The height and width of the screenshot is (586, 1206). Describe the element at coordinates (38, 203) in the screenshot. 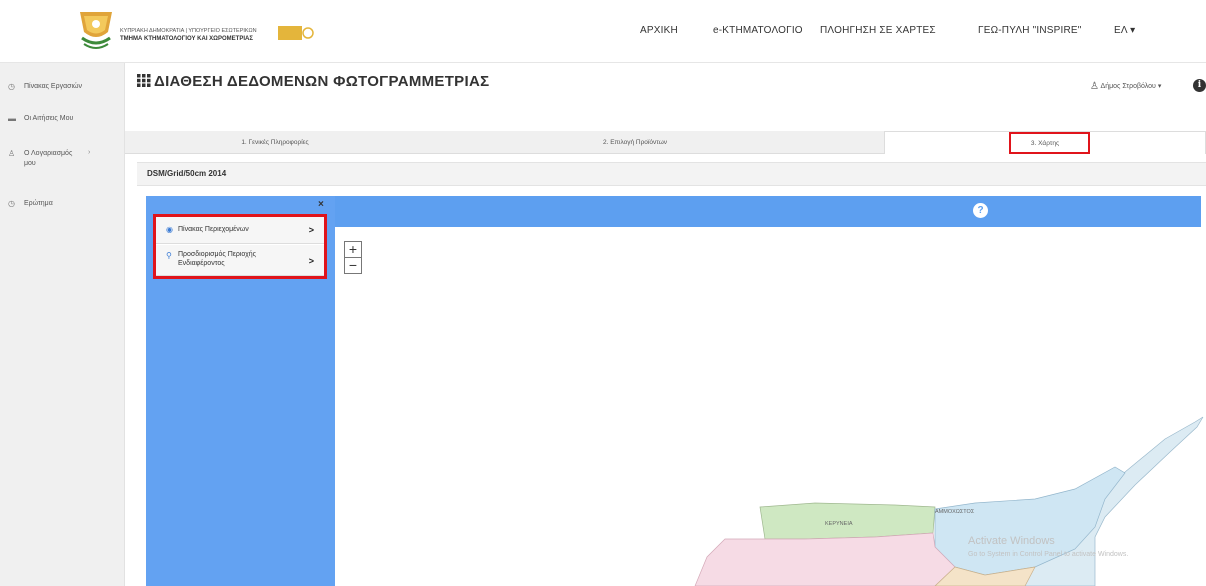

I see `sidebar-item-label: Ερώτημα` at that location.